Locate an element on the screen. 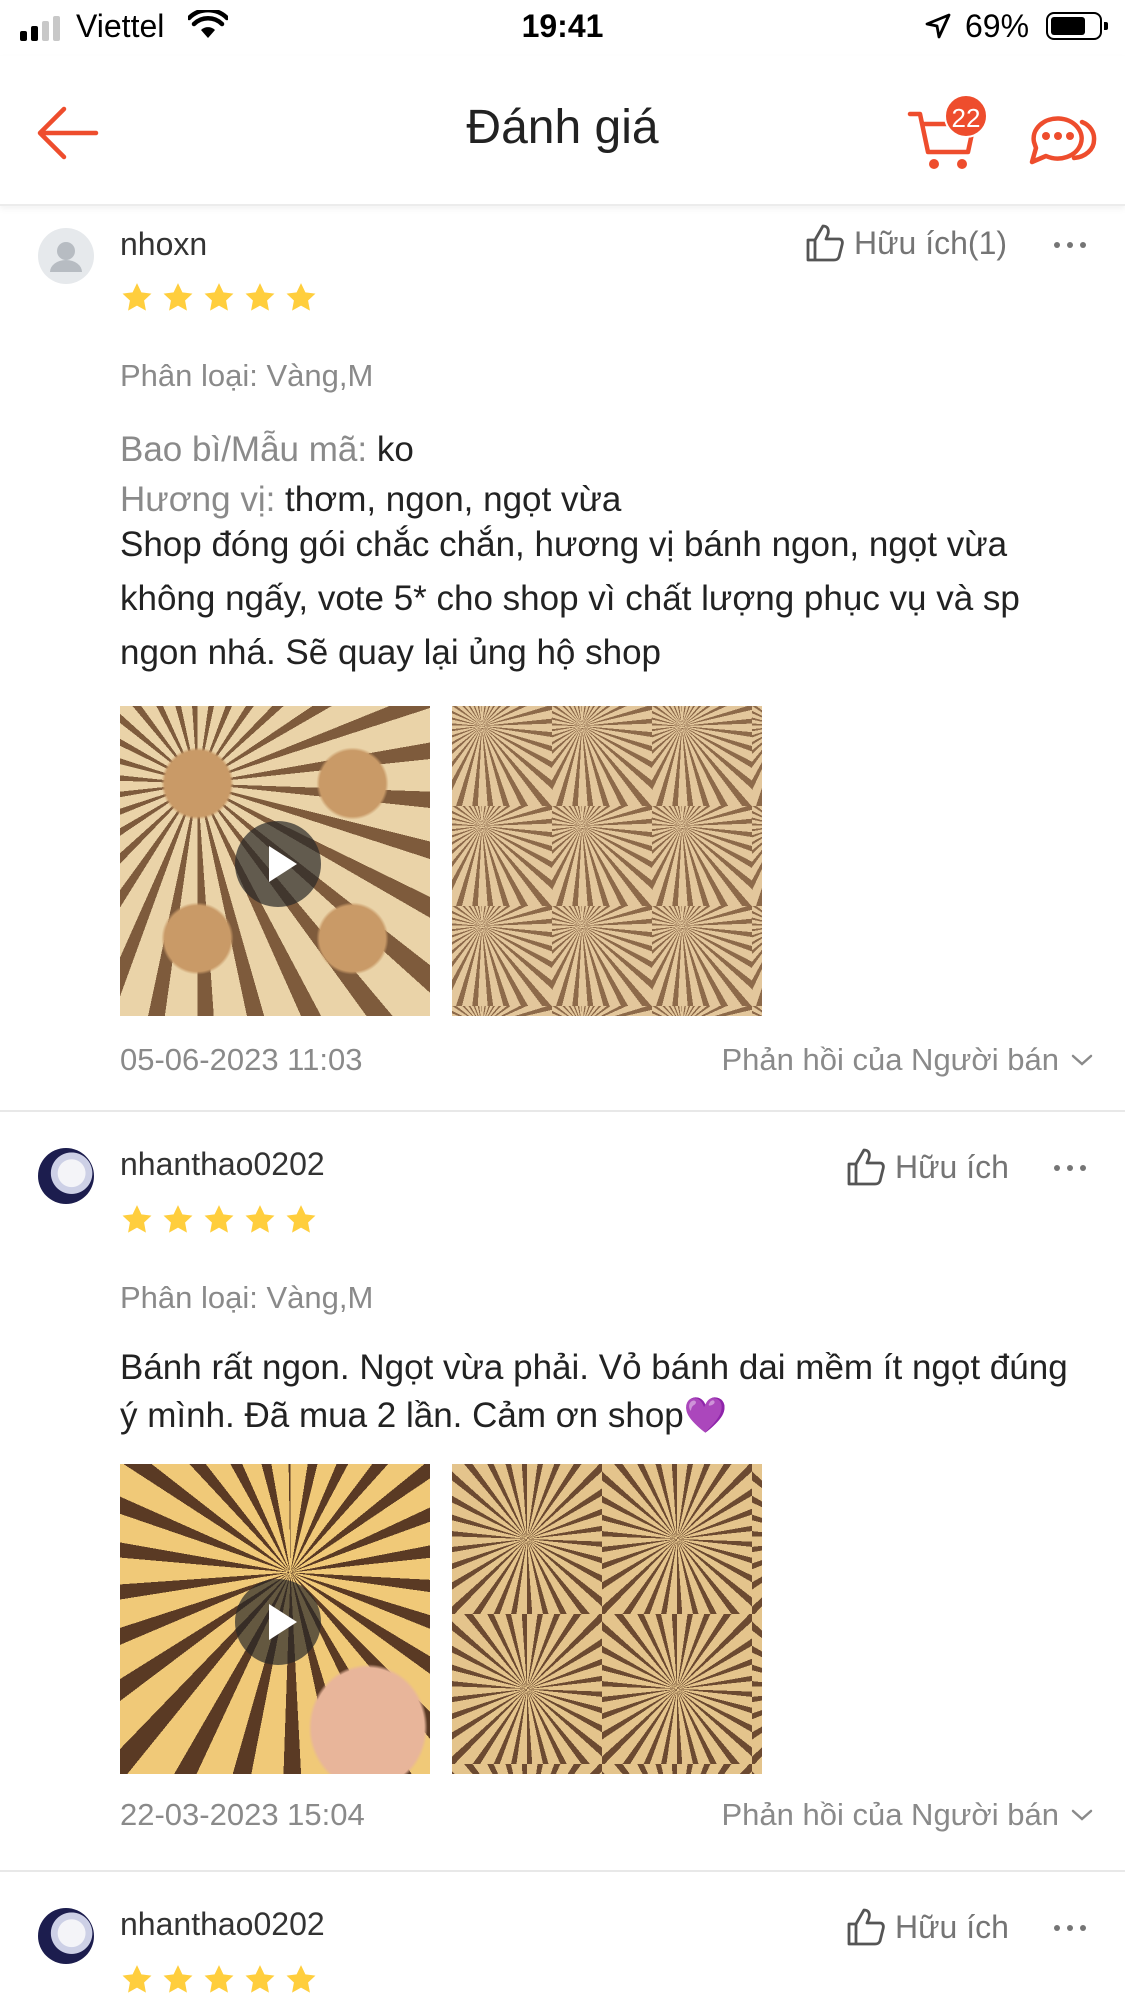  status-bar: Viettel 19:41 69% is located at coordinates (562, 28).